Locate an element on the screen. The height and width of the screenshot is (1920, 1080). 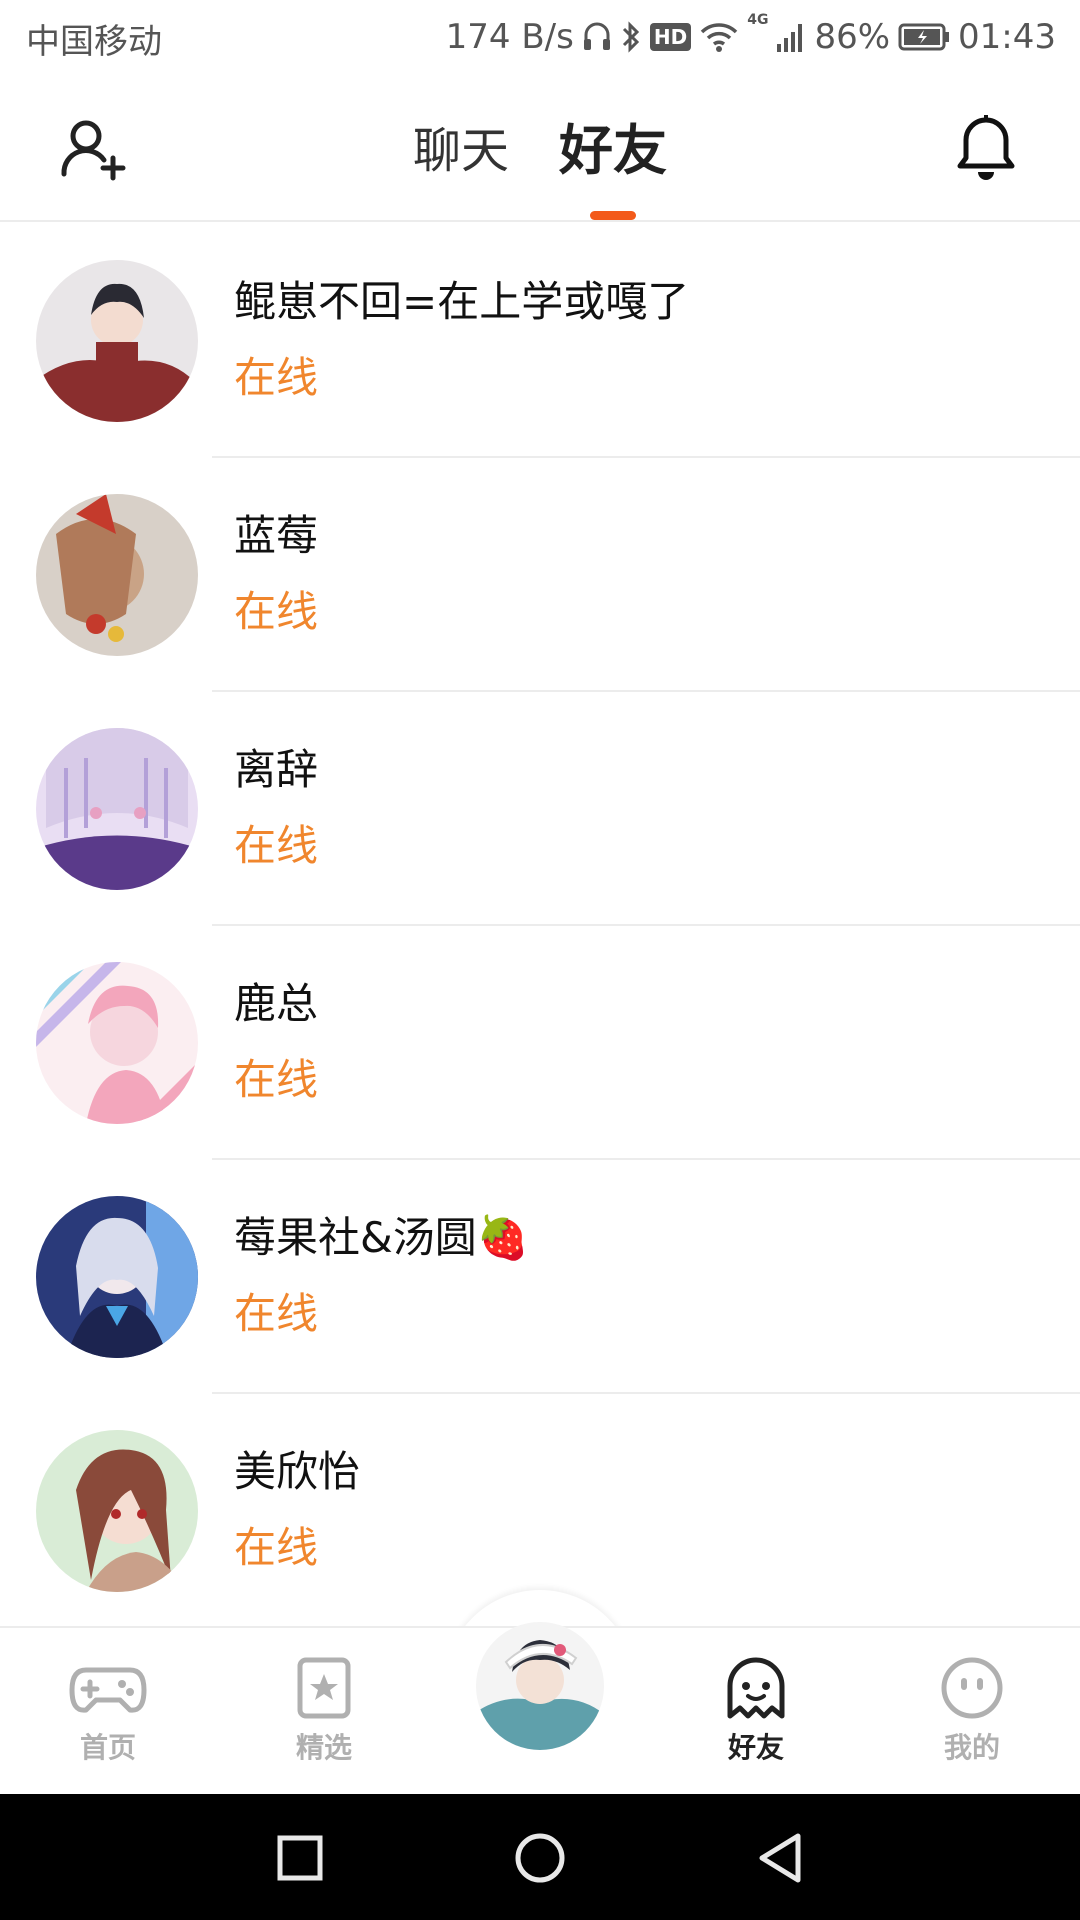
nav-featured: 精选 is located at coordinates (324, 1711).